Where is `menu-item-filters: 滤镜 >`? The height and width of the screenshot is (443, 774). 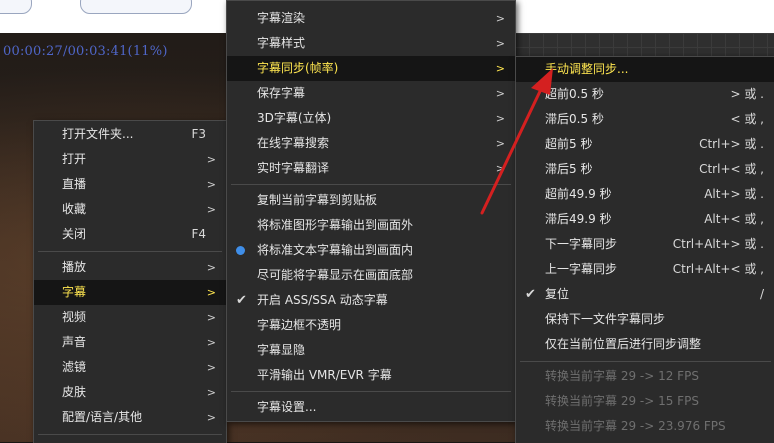 menu-item-filters: 滤镜 > is located at coordinates (130, 367).